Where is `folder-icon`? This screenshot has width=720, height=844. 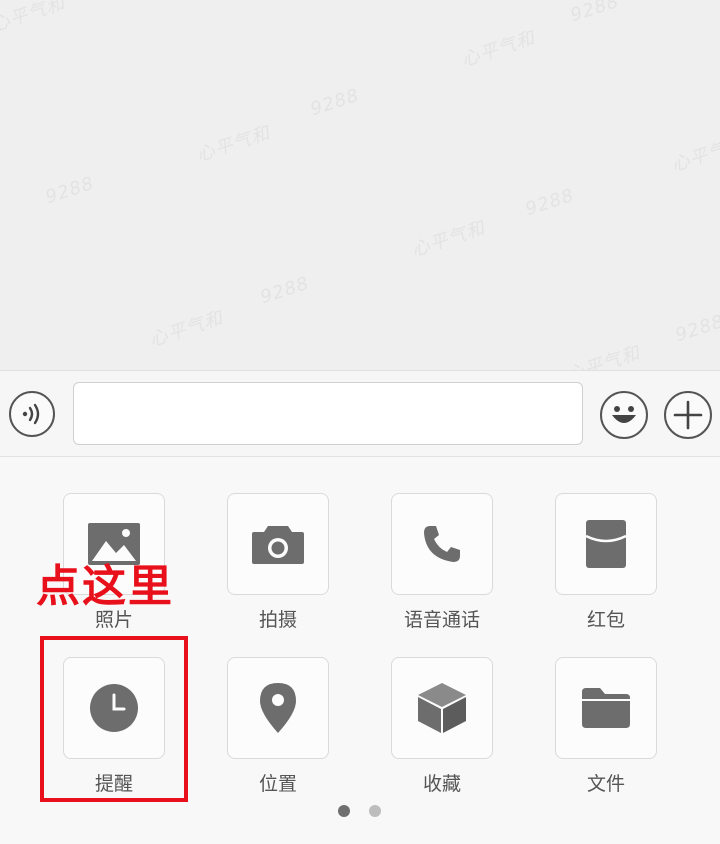 folder-icon is located at coordinates (606, 708).